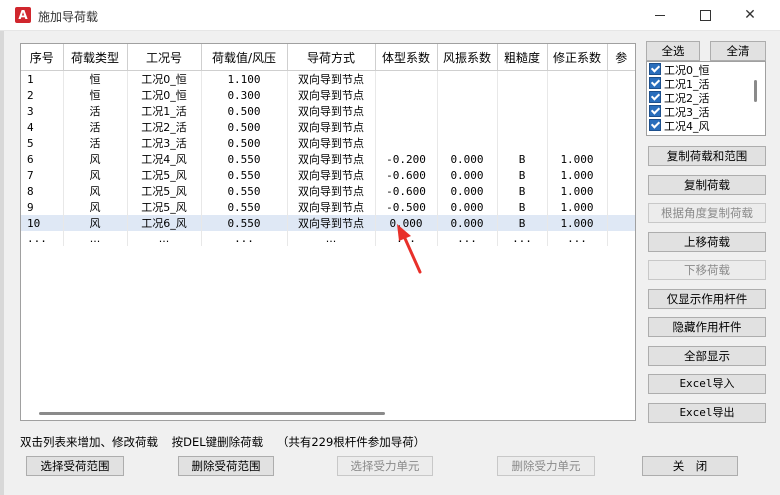 This screenshot has height=495, width=780. I want to click on maximize-icon, so click(705, 15).